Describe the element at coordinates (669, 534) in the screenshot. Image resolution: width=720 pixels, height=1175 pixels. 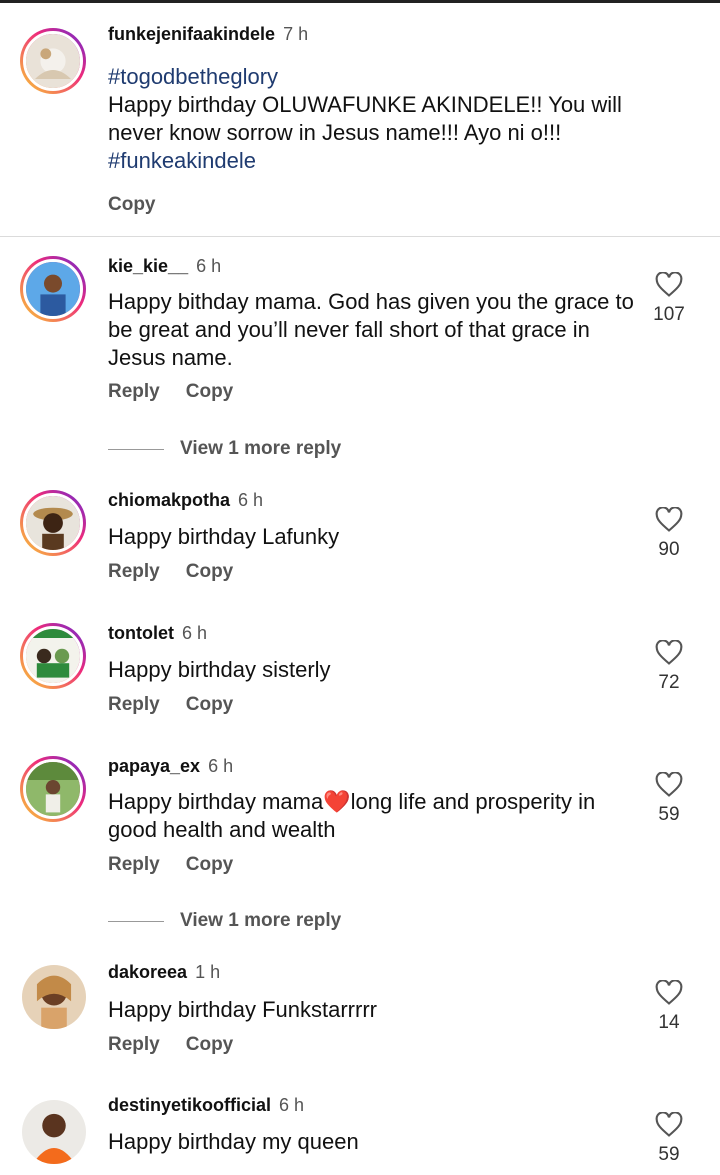
I see `like-control: 90` at that location.